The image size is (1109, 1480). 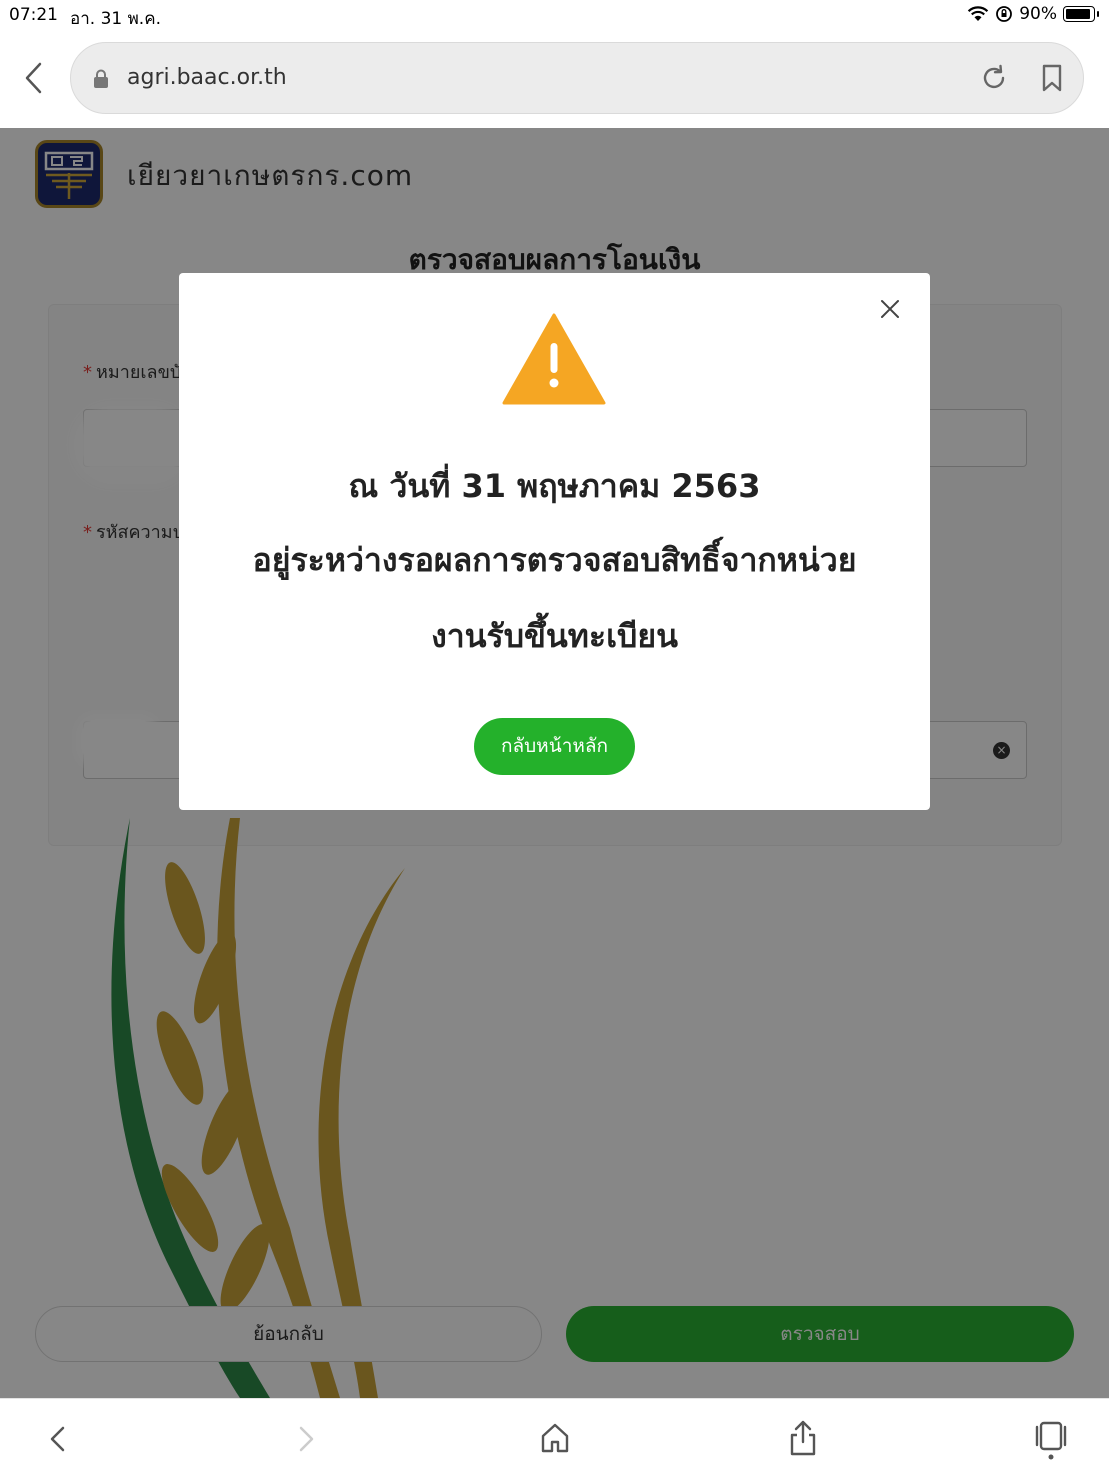 I want to click on address-bar: agri.baac.or.th, so click(x=577, y=78).